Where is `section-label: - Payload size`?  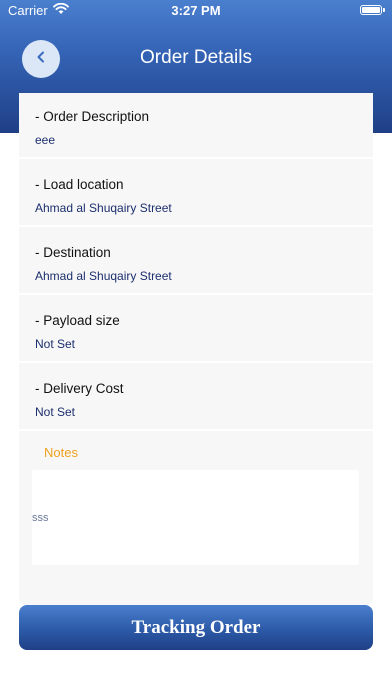 section-label: - Payload size is located at coordinates (77, 320).